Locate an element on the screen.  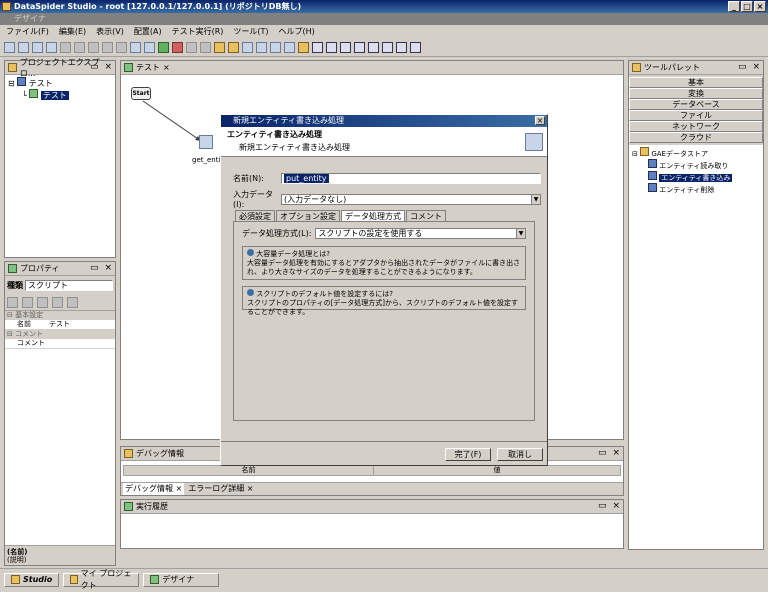
palette-category-convert: 変換 is located at coordinates (696, 93).